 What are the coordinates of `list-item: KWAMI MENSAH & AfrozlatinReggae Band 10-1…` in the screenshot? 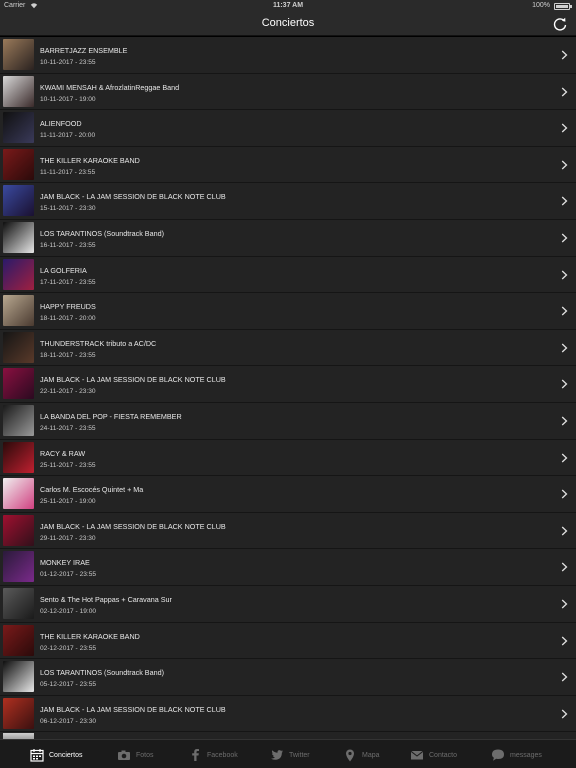 It's located at (288, 92).